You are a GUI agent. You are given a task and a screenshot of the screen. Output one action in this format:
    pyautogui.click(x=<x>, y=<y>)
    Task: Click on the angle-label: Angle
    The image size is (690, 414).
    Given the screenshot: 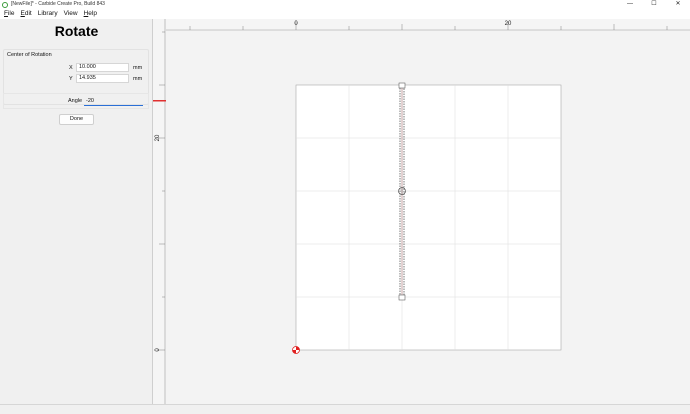 What is the action you would take?
    pyautogui.click(x=75, y=101)
    